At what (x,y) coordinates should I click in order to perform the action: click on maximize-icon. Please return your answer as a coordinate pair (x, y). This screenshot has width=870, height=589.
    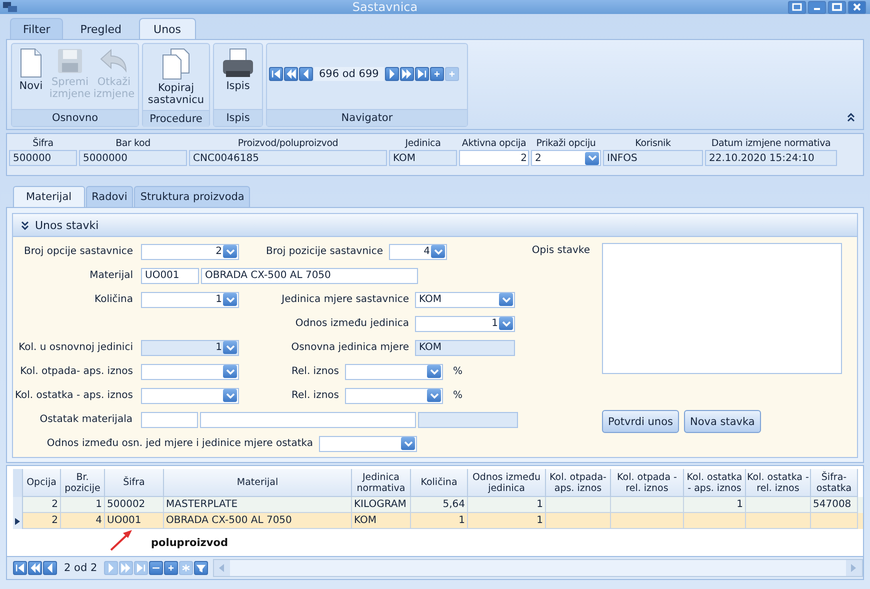
    Looking at the image, I should click on (837, 7).